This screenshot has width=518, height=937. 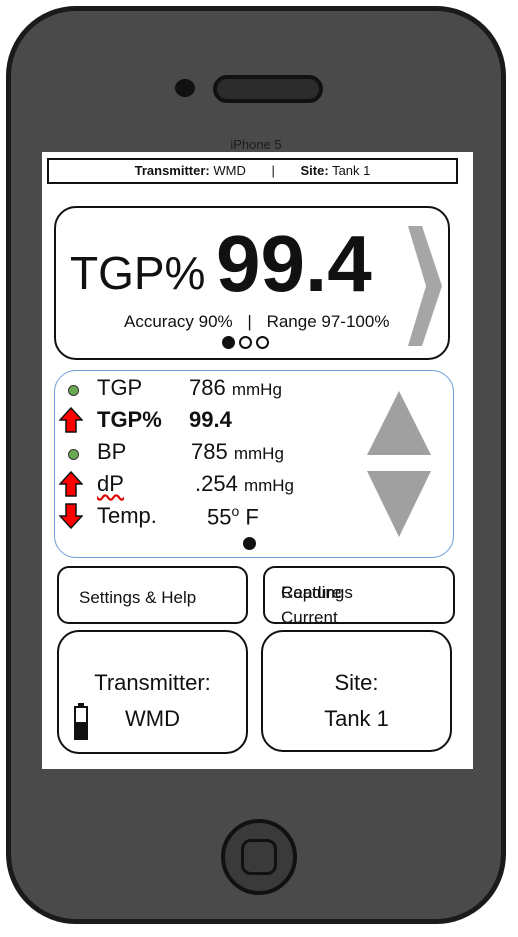 I want to click on reading-number: 99.4, so click(x=210, y=419).